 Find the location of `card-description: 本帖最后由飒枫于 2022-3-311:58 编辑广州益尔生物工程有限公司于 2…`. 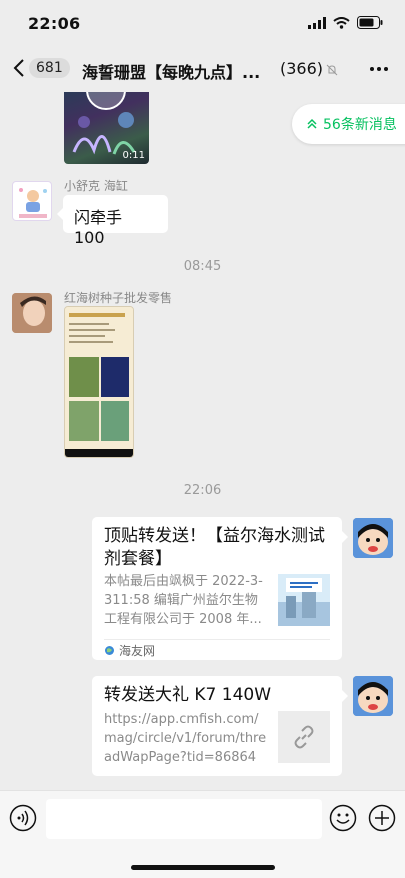

card-description: 本帖最后由飒枫于 2022-3-311:58 编辑广州益尔生物工程有限公司于 2… is located at coordinates (183, 600).